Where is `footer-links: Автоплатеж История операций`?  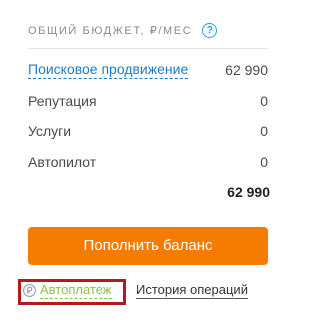 footer-links: Автоплатеж История операций is located at coordinates (143, 292).